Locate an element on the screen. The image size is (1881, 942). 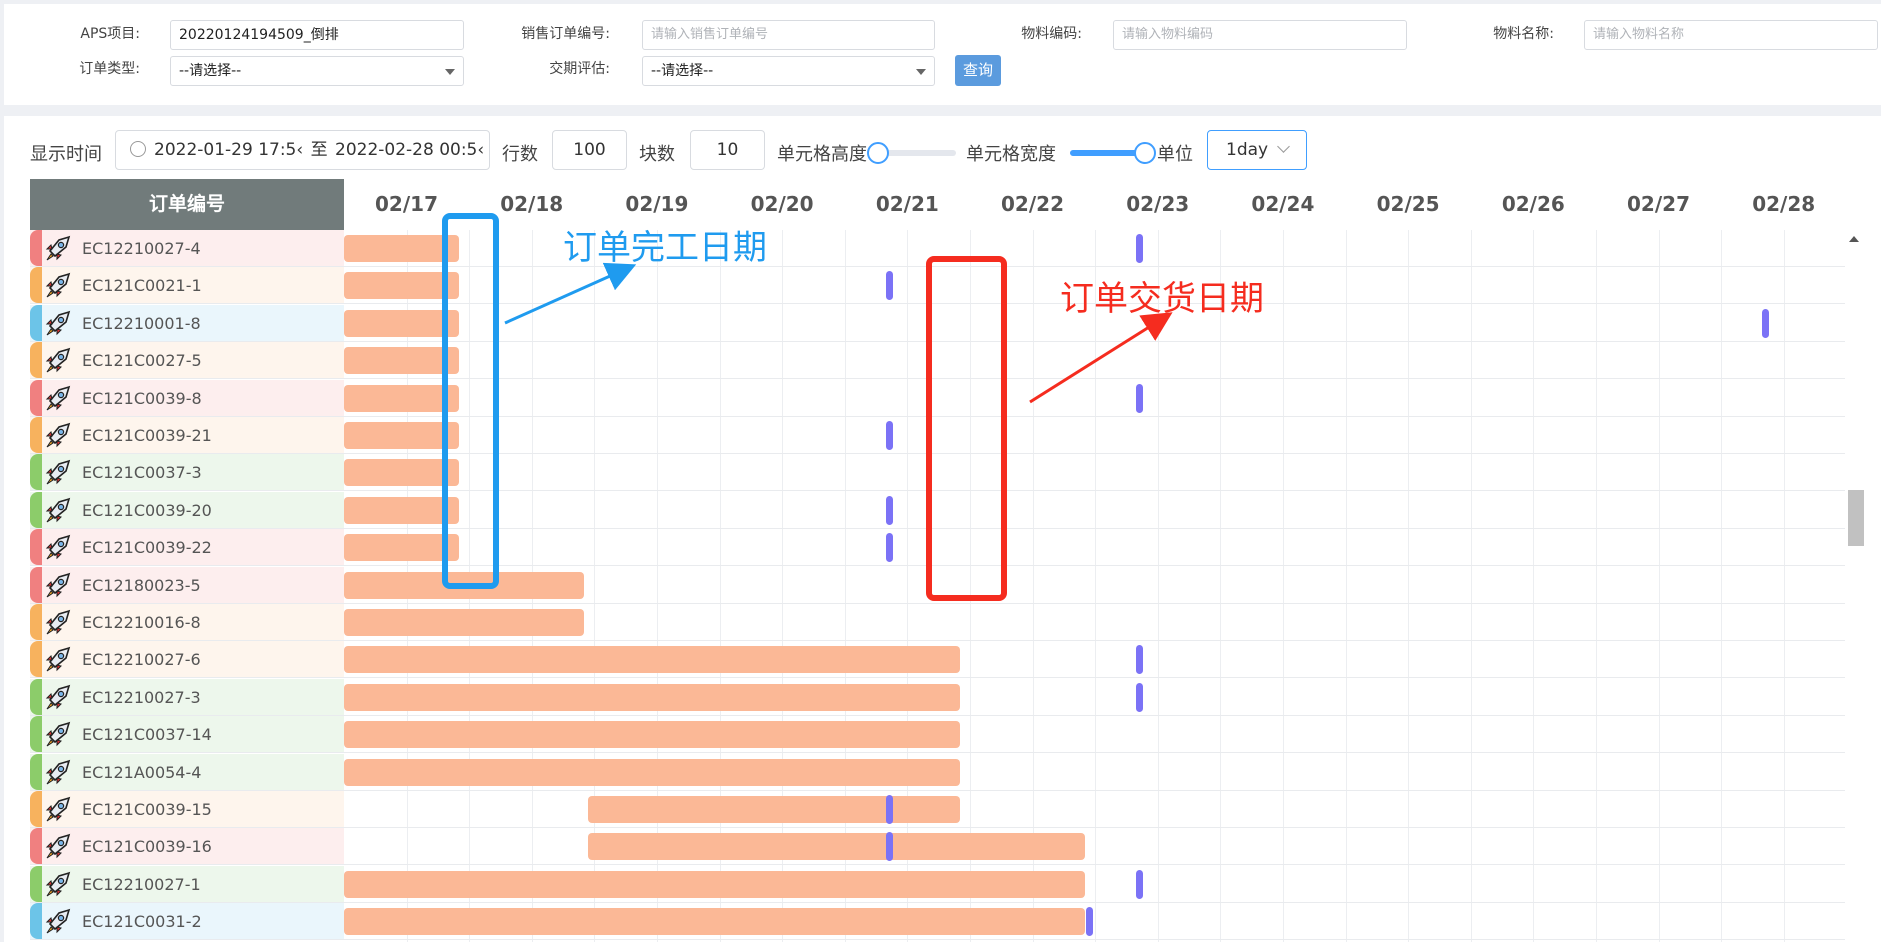
completion-arrow is located at coordinates (570, 293).